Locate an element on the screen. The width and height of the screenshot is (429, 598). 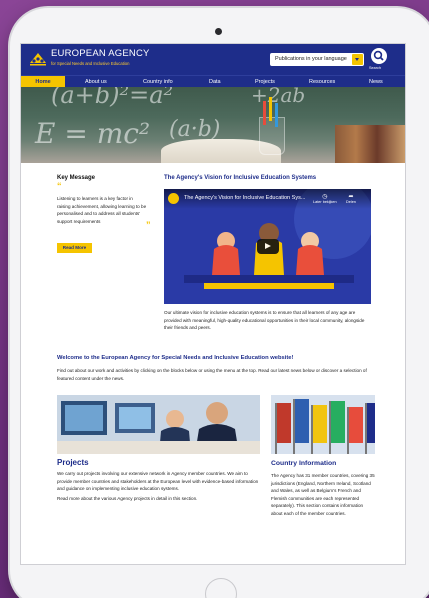
projects-image is located at coordinates (158, 424).